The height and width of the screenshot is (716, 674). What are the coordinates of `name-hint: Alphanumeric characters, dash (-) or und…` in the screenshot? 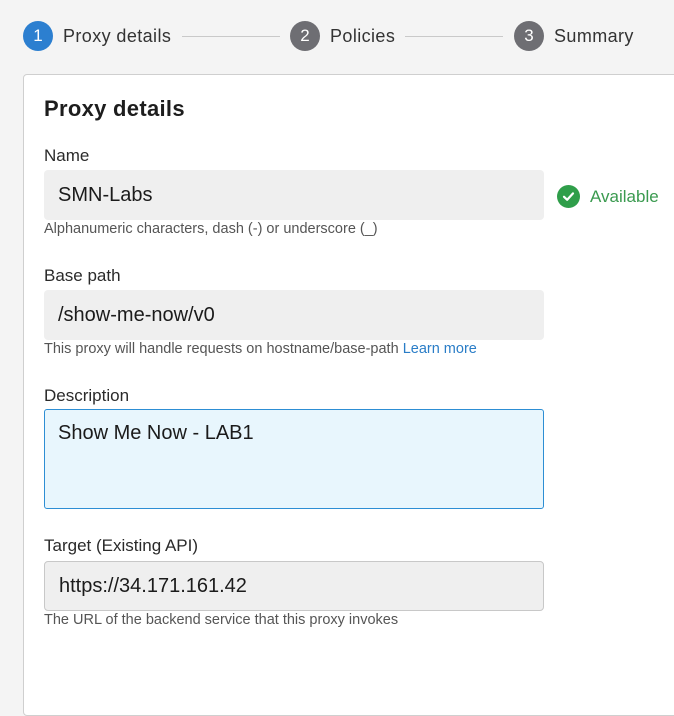 It's located at (211, 229).